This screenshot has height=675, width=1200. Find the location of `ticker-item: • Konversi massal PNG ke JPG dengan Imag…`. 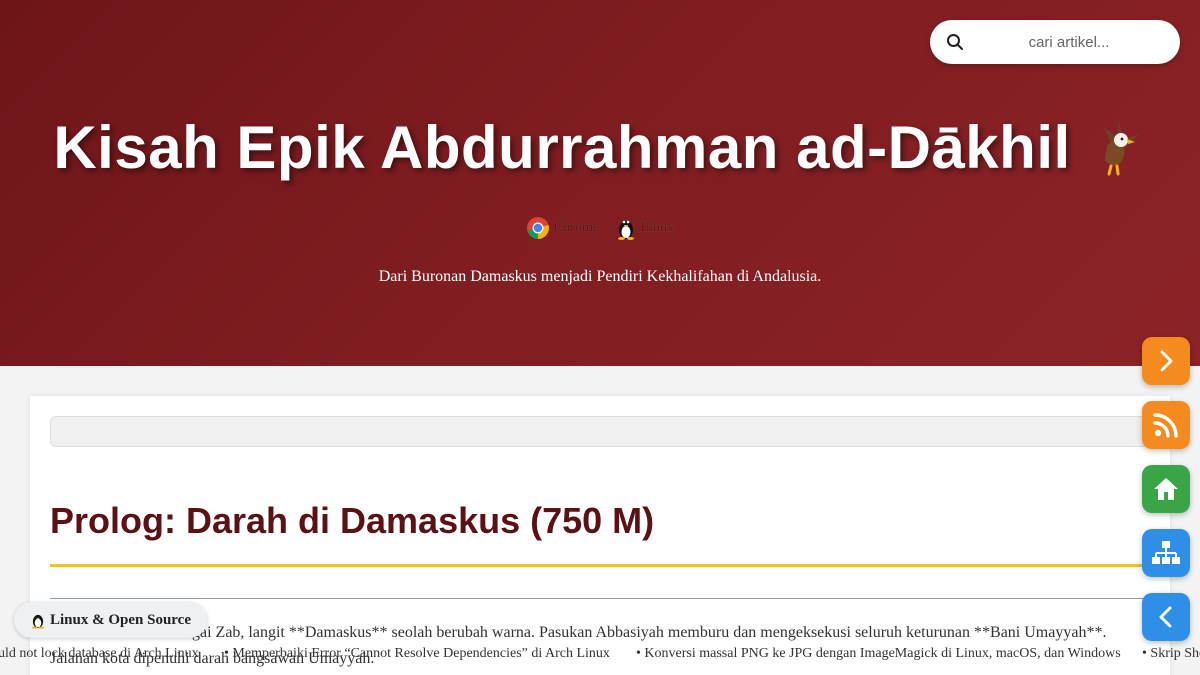

ticker-item: • Konversi massal PNG ke JPG dengan Imag… is located at coordinates (878, 654).